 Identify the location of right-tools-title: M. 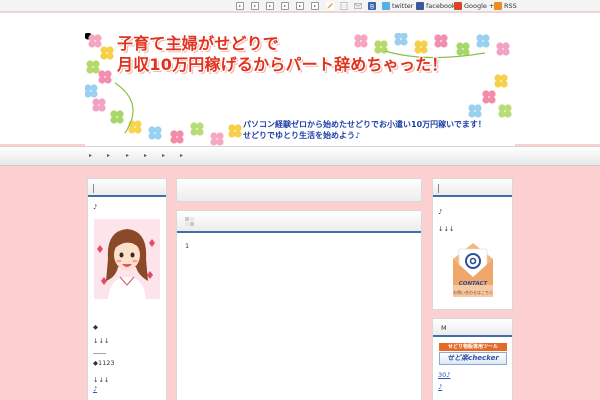
(444, 328).